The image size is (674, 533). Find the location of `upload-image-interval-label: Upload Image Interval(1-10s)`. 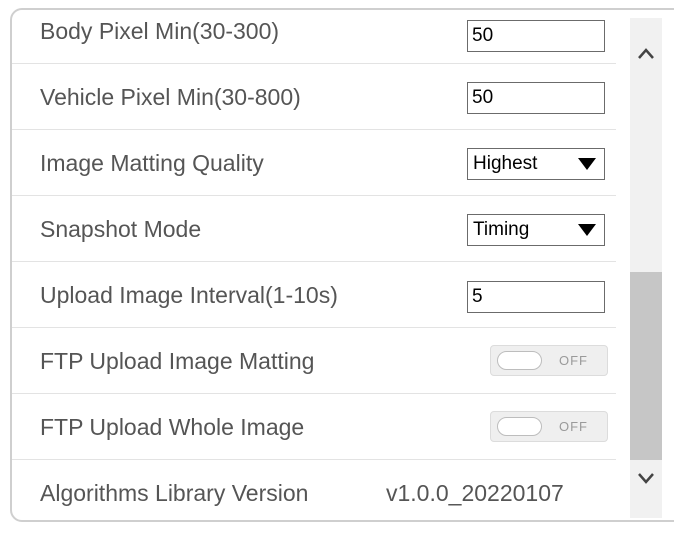

upload-image-interval-label: Upload Image Interval(1-10s) is located at coordinates (189, 295).